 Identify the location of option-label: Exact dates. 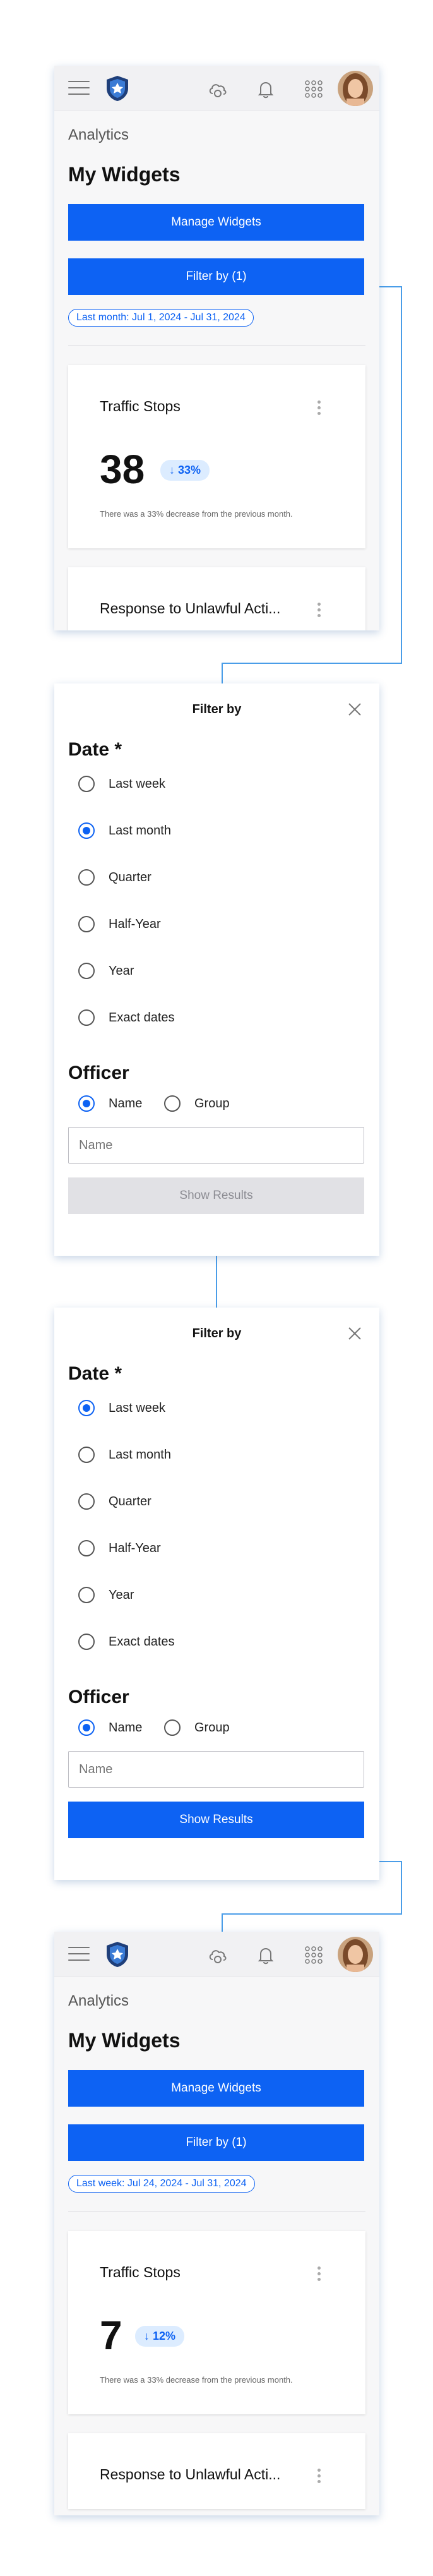
(142, 1018).